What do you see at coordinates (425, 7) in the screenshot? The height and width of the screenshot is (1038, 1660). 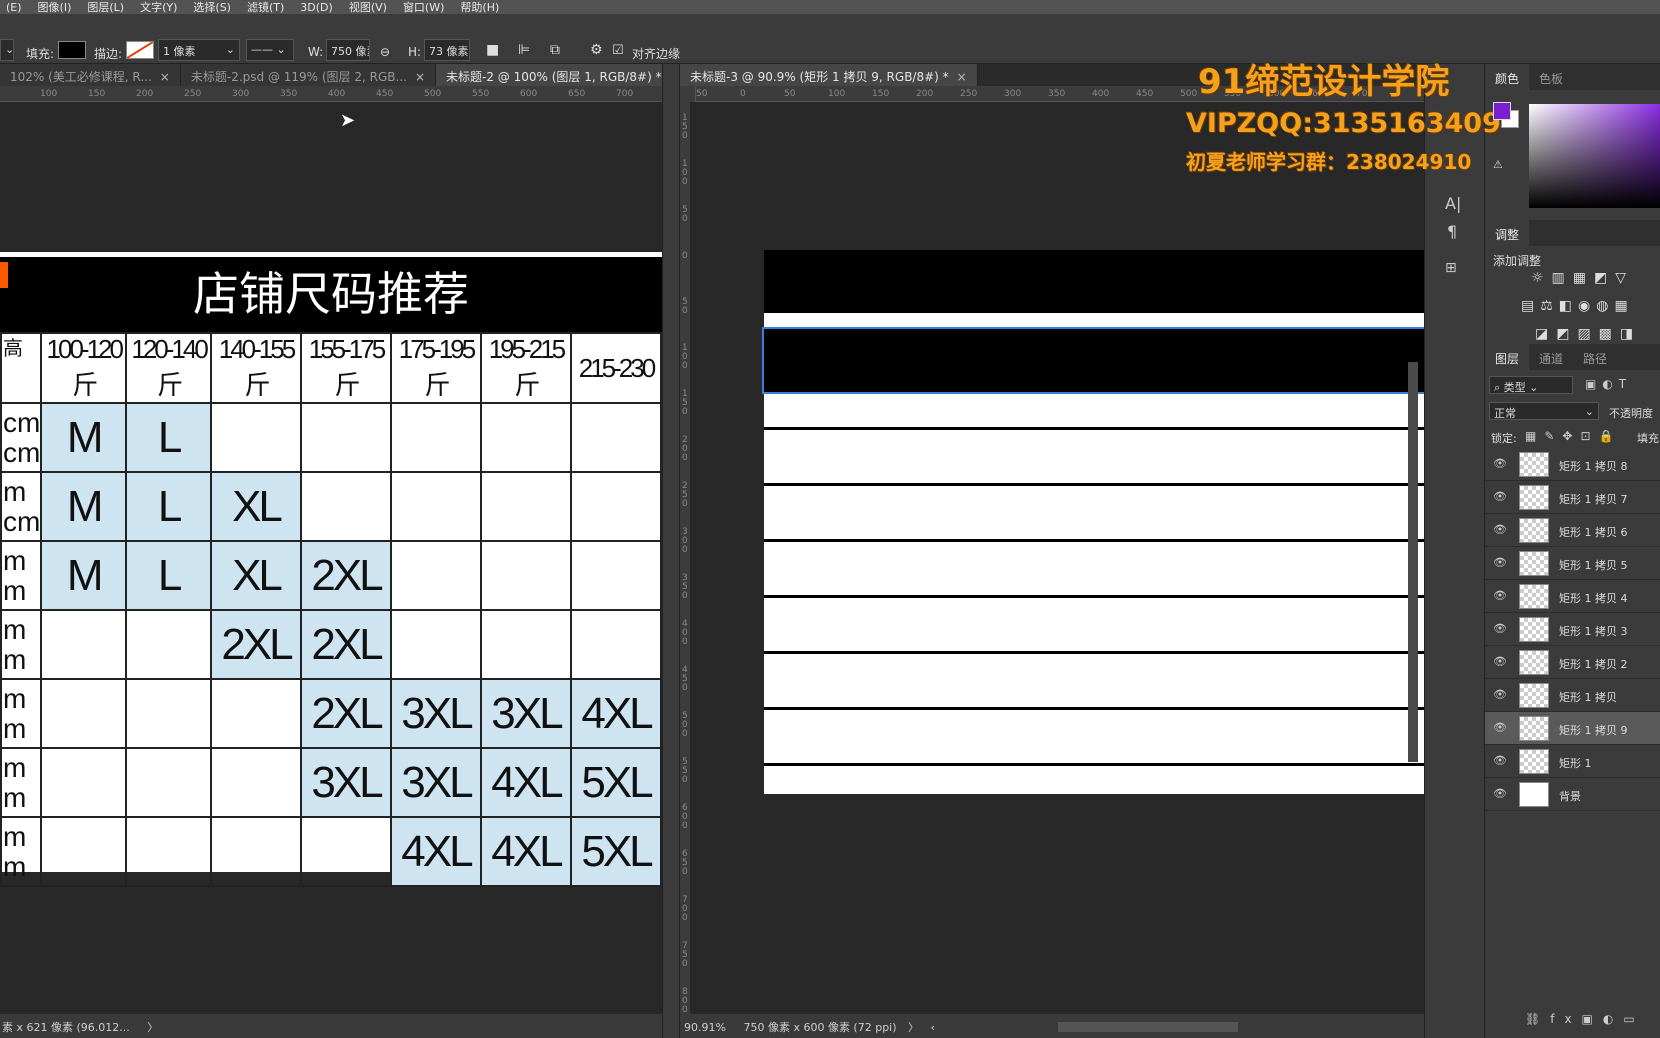 I see `menu-window: 窗口(W)` at bounding box center [425, 7].